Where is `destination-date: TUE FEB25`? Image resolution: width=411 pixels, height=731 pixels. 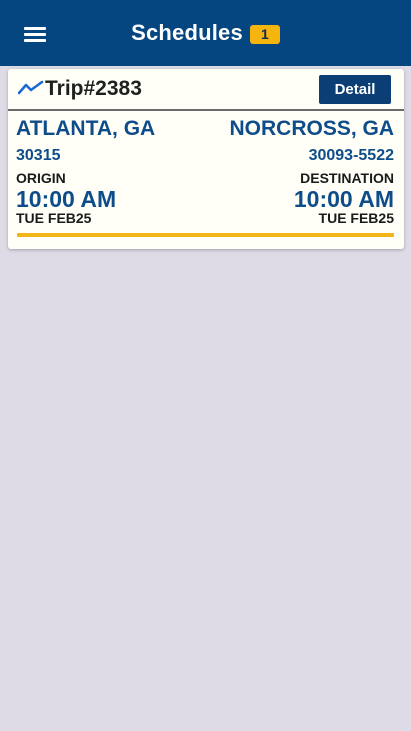 destination-date: TUE FEB25 is located at coordinates (356, 218).